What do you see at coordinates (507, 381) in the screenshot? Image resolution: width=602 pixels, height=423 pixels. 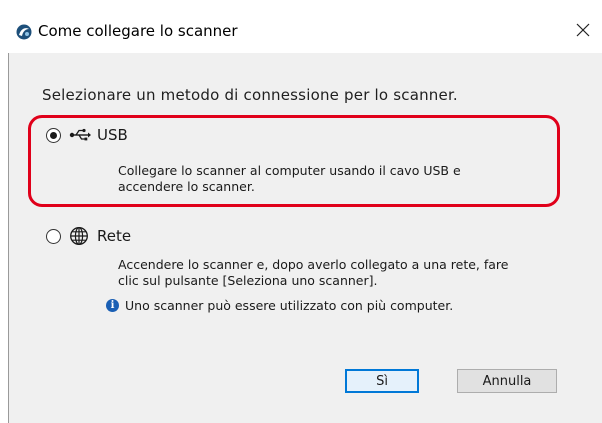 I see `cancel-button: Annulla` at bounding box center [507, 381].